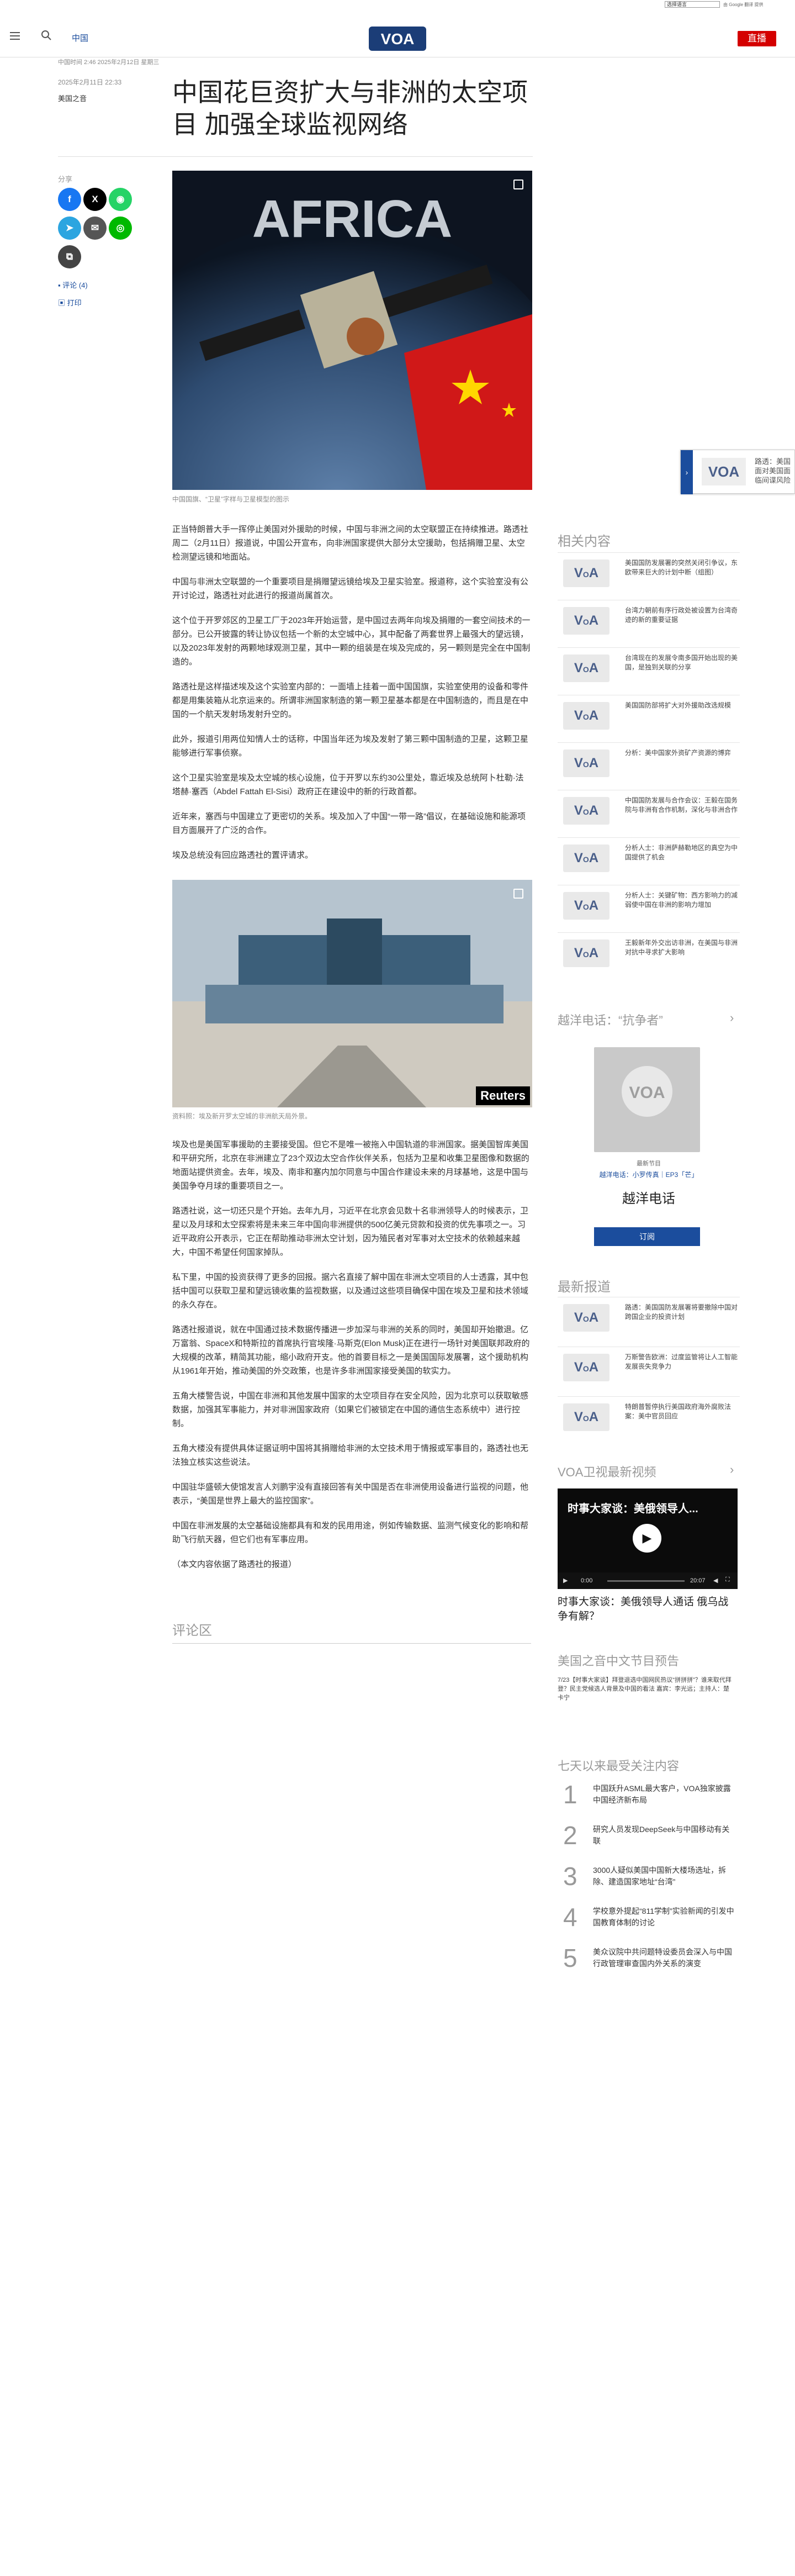 This screenshot has height=2576, width=795. Describe the element at coordinates (647, 1236) in the screenshot. I see `subscribe-button: 订阅` at that location.